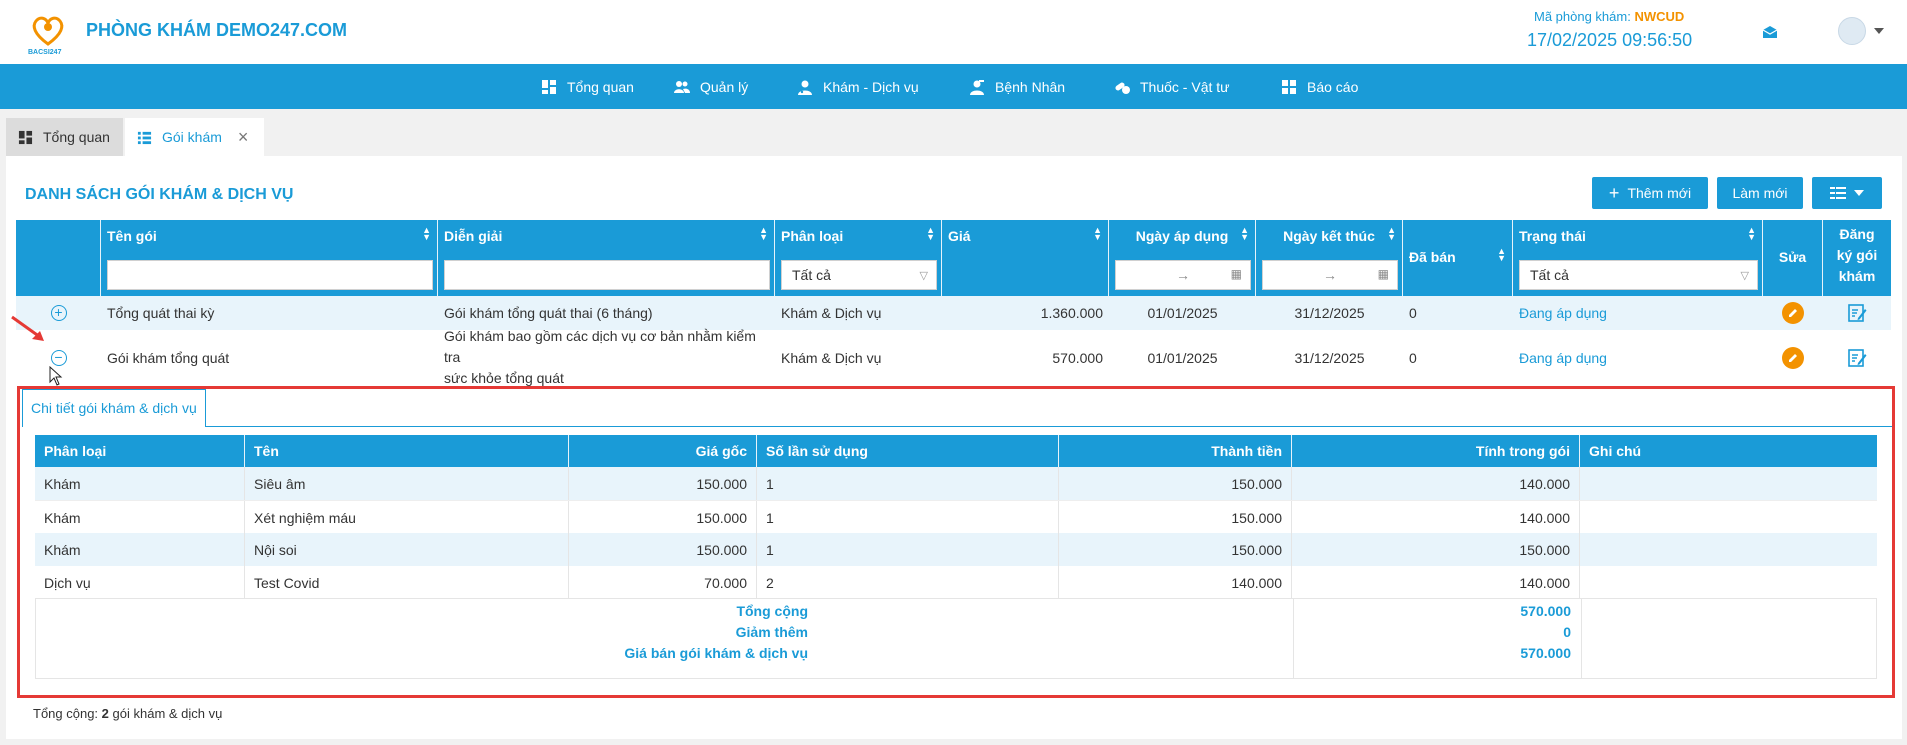  Describe the element at coordinates (1847, 193) in the screenshot. I see `column-menu-button` at that location.